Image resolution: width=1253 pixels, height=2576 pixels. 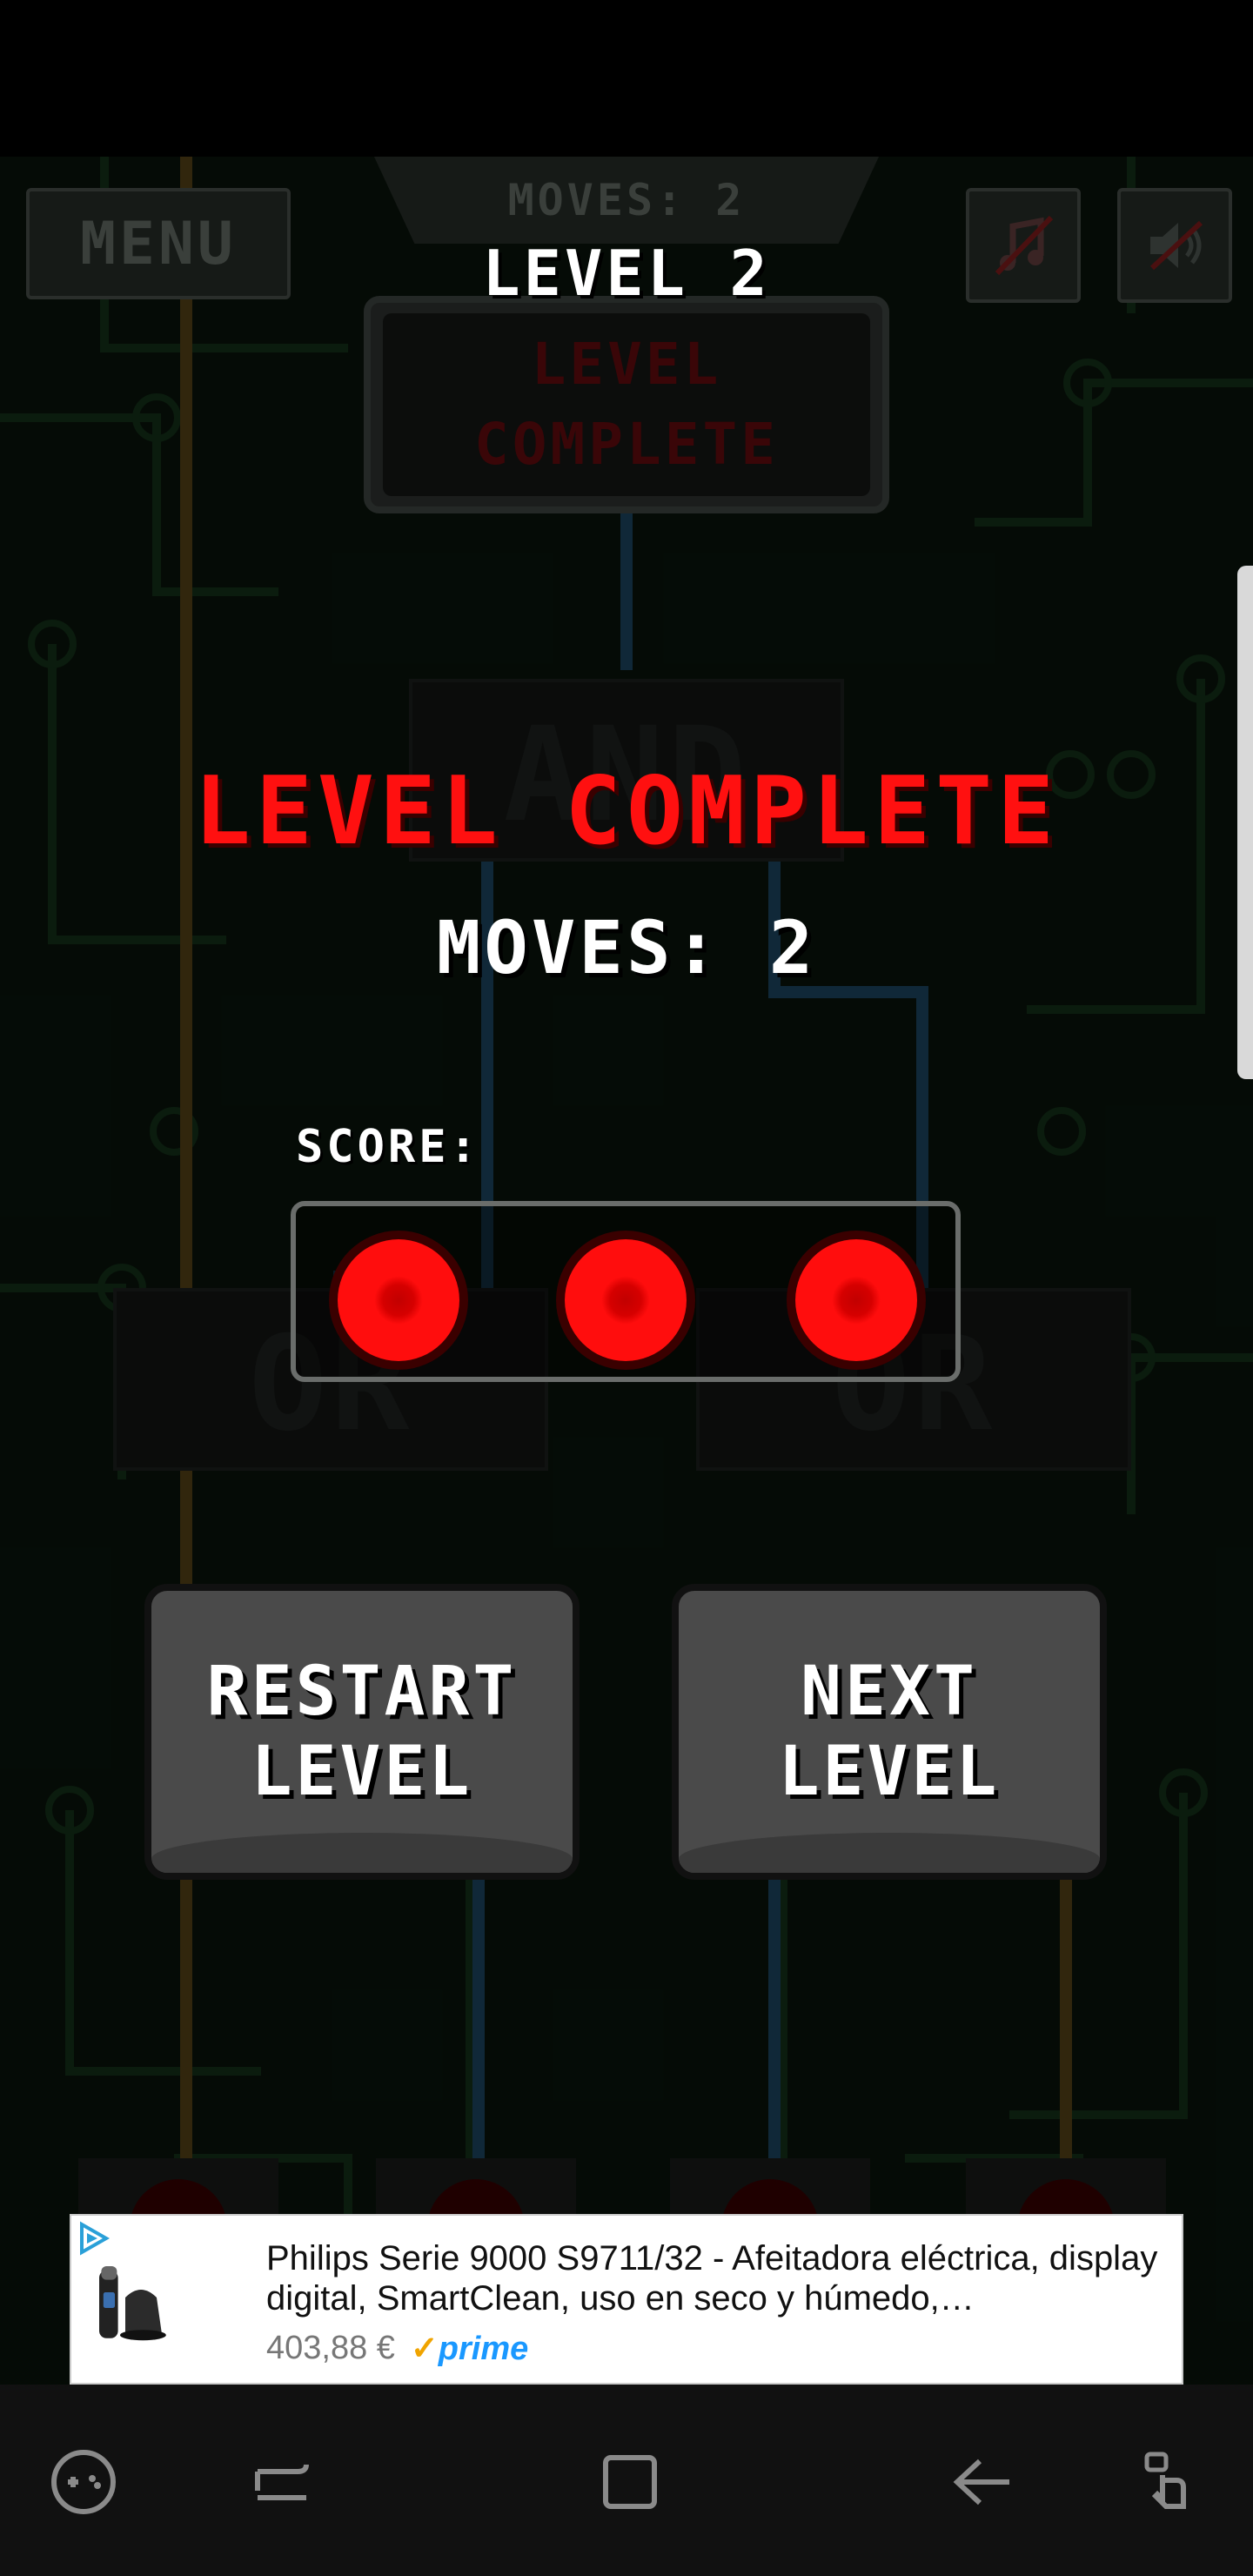 I want to click on next-level-label: NEXT LEVEL, so click(x=889, y=1732).